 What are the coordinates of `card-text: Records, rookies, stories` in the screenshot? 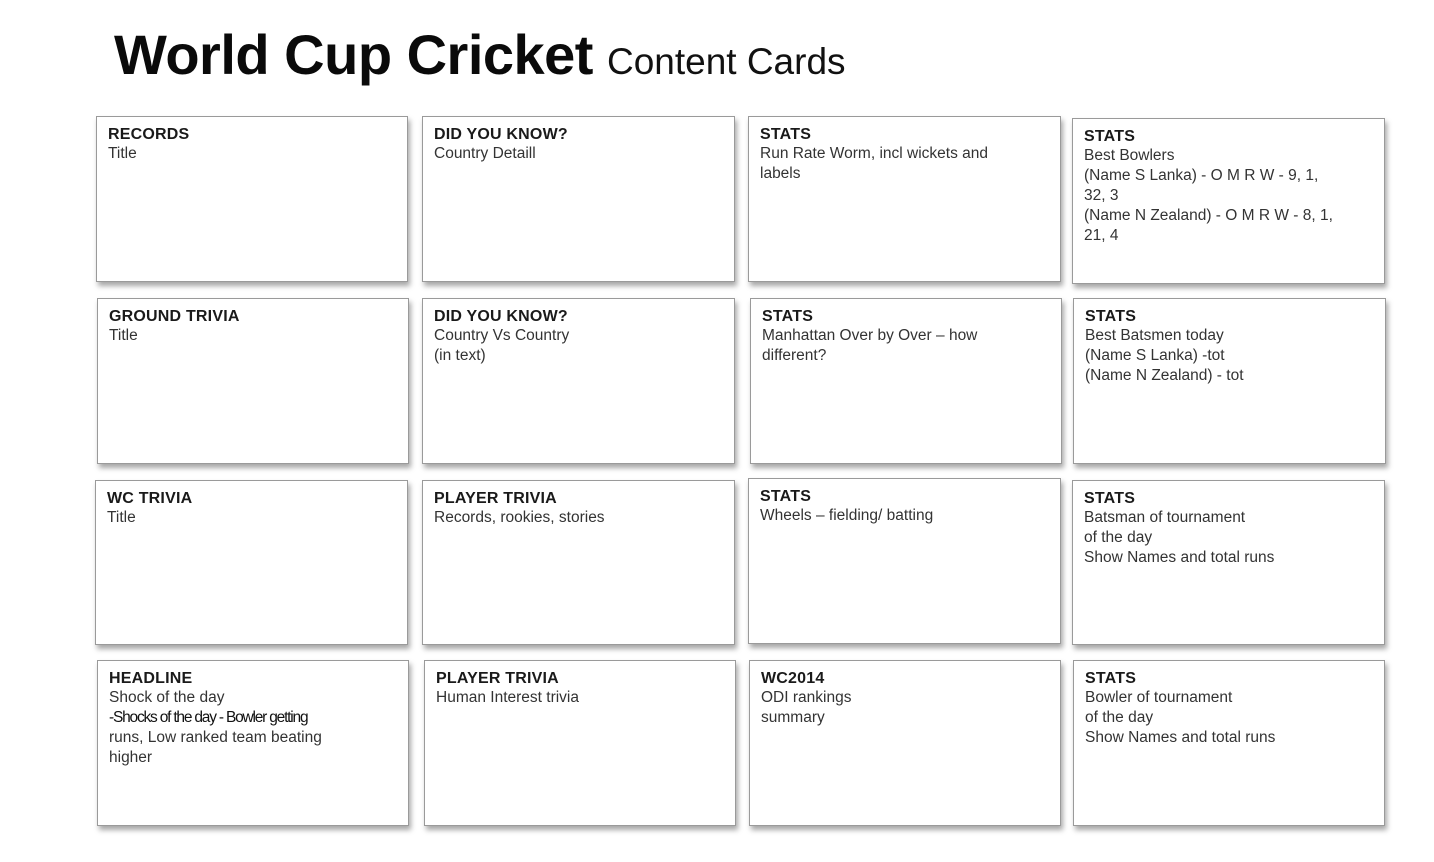 It's located at (519, 517).